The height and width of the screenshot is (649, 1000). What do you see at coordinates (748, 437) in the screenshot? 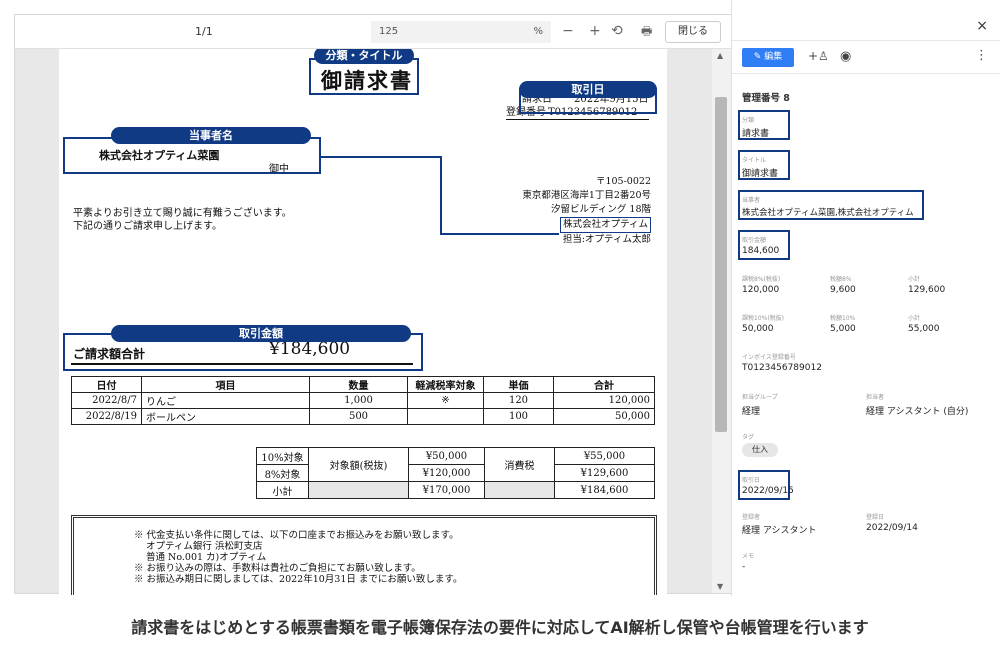
I see `tag-label: タグ` at bounding box center [748, 437].